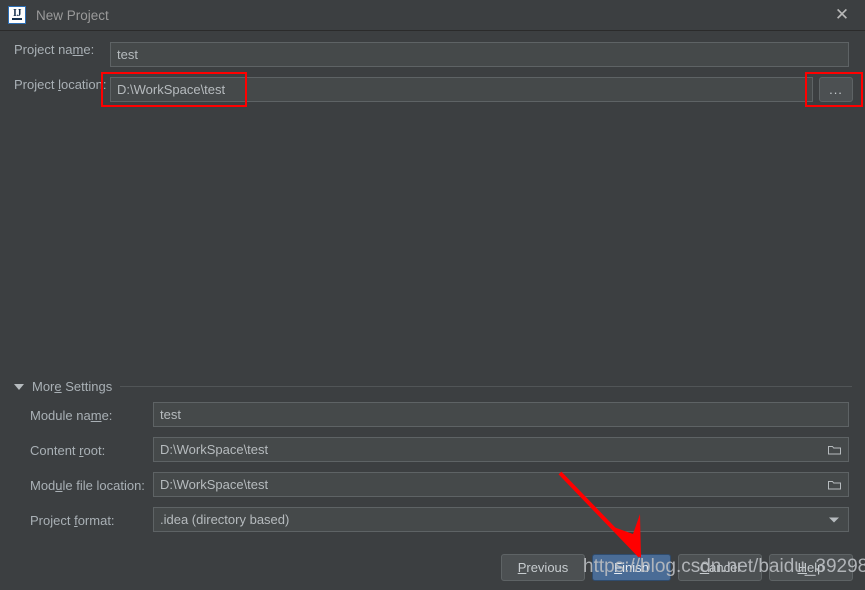 The width and height of the screenshot is (865, 590). I want to click on project-name-value: test, so click(127, 54).